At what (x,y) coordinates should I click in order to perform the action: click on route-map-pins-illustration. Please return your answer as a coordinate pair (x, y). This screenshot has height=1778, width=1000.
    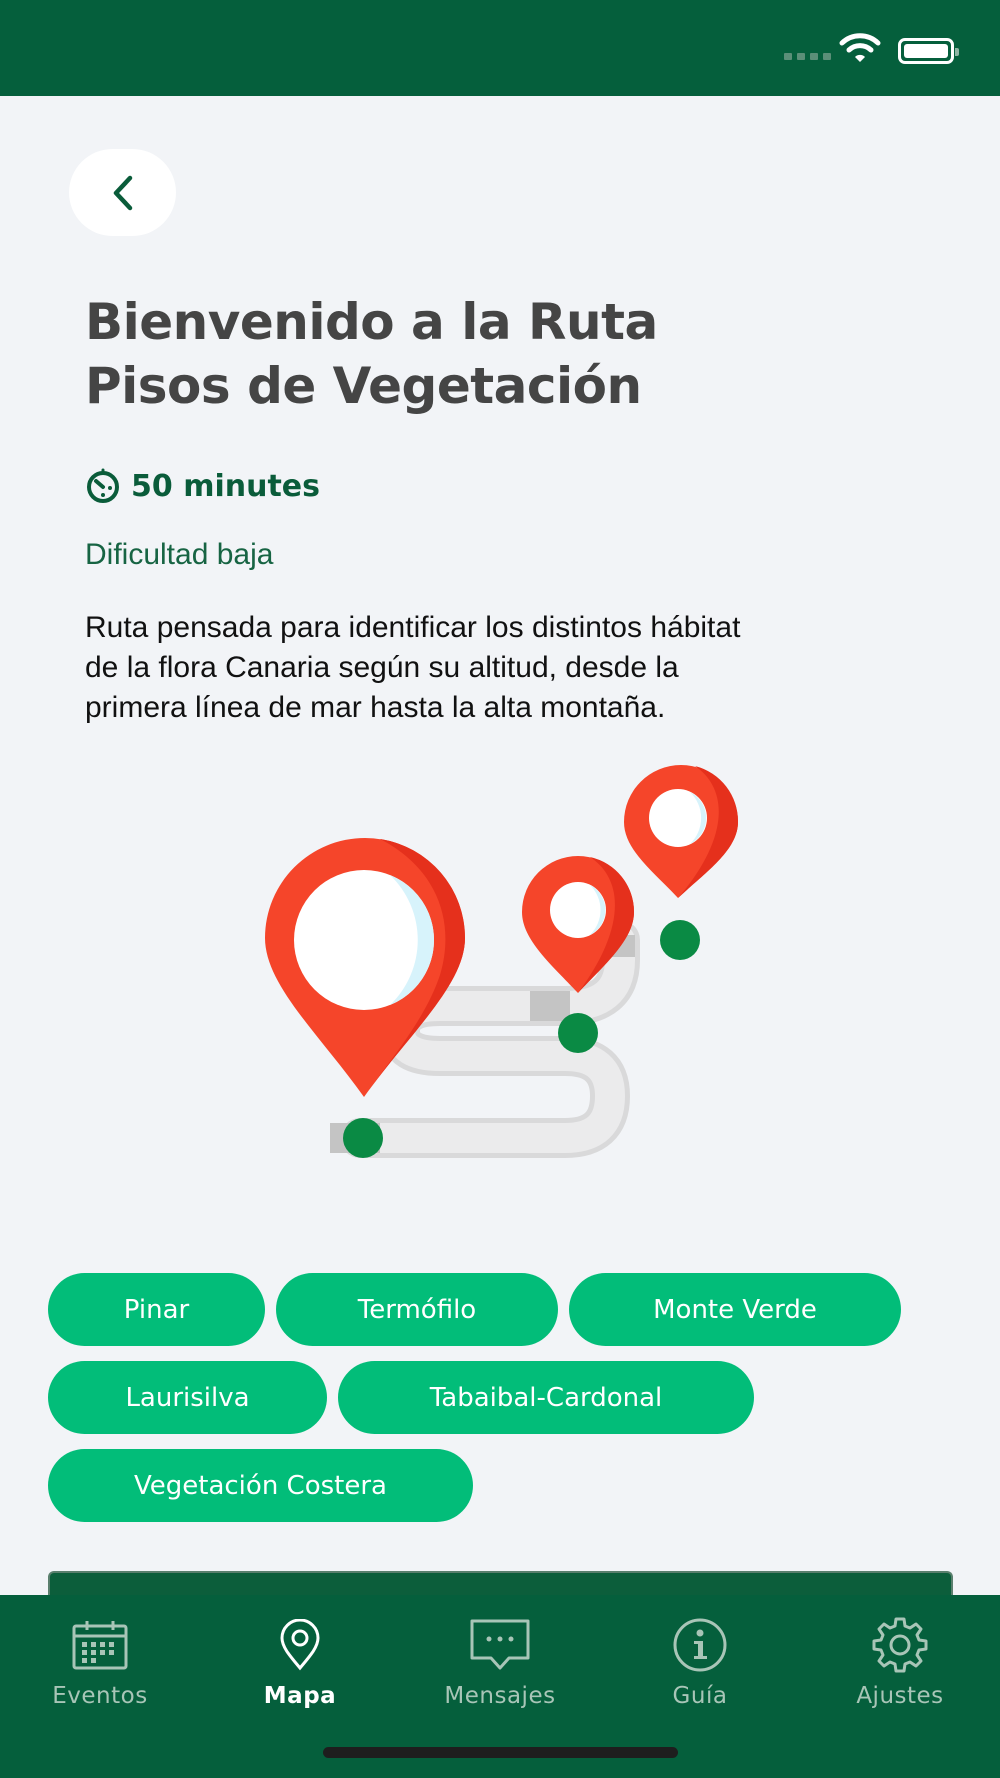
    Looking at the image, I should click on (502, 961).